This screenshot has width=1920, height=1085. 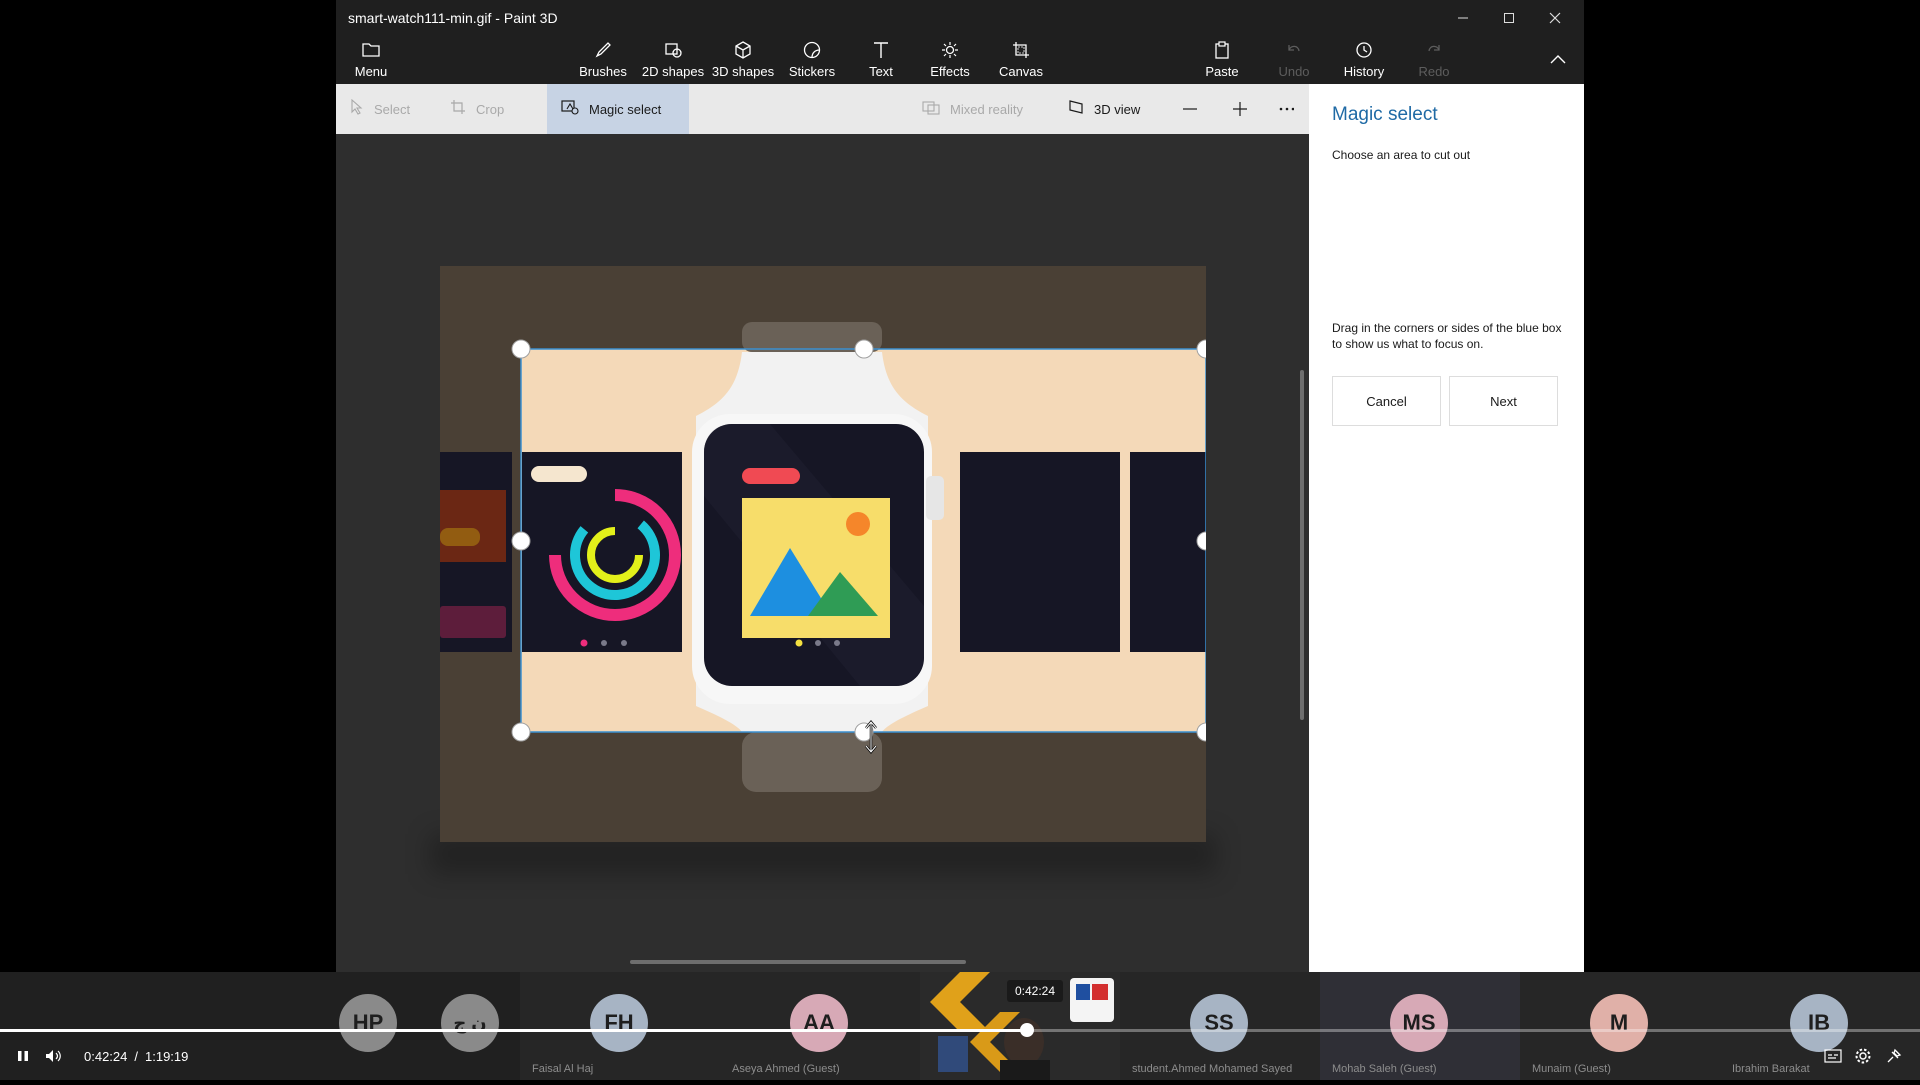 What do you see at coordinates (1302, 545) in the screenshot?
I see `vertical-scrollbar` at bounding box center [1302, 545].